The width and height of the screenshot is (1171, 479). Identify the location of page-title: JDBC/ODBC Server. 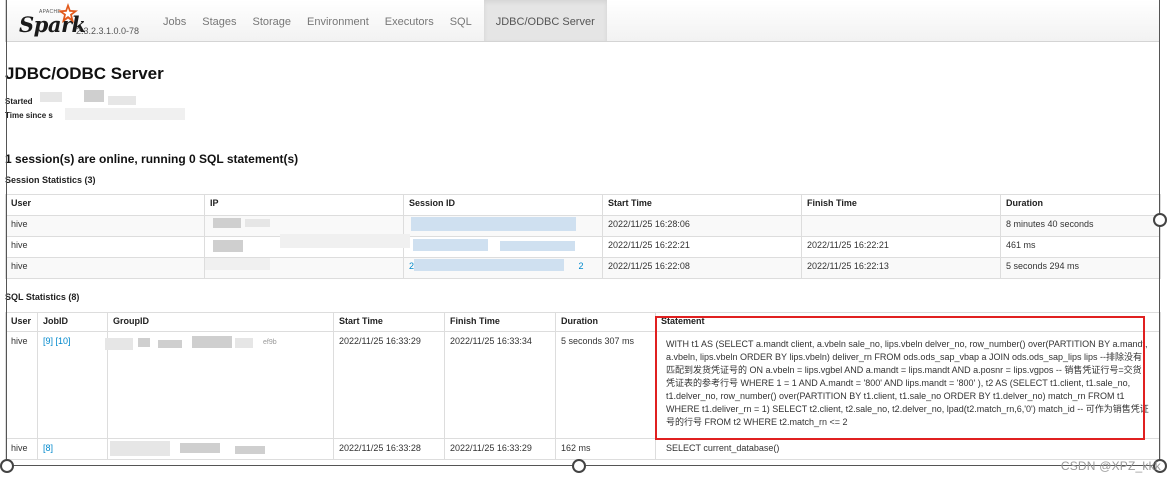
(84, 73).